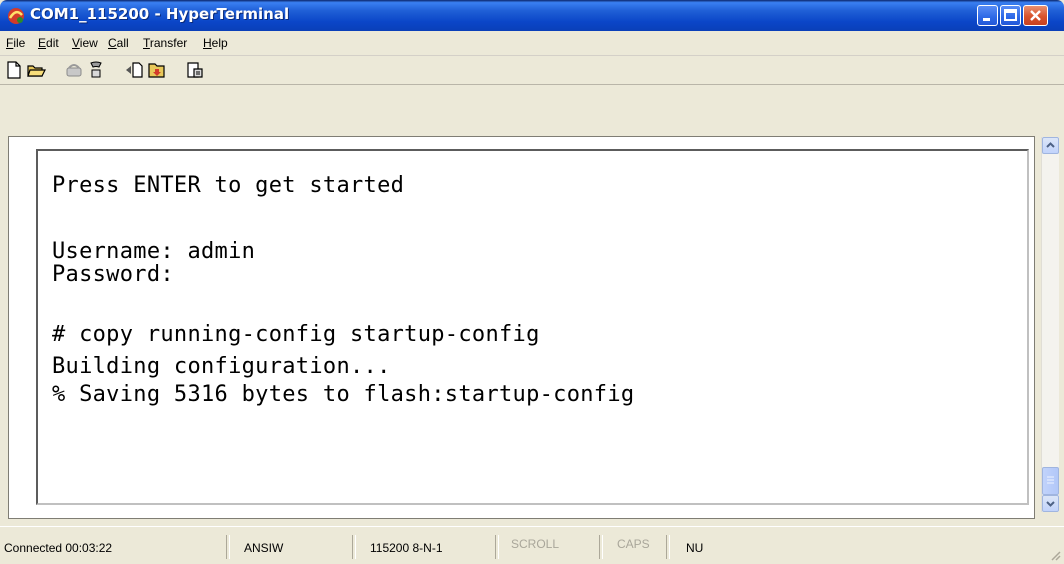  Describe the element at coordinates (535, 544) in the screenshot. I see `scroll-indicator: SCROLL` at that location.